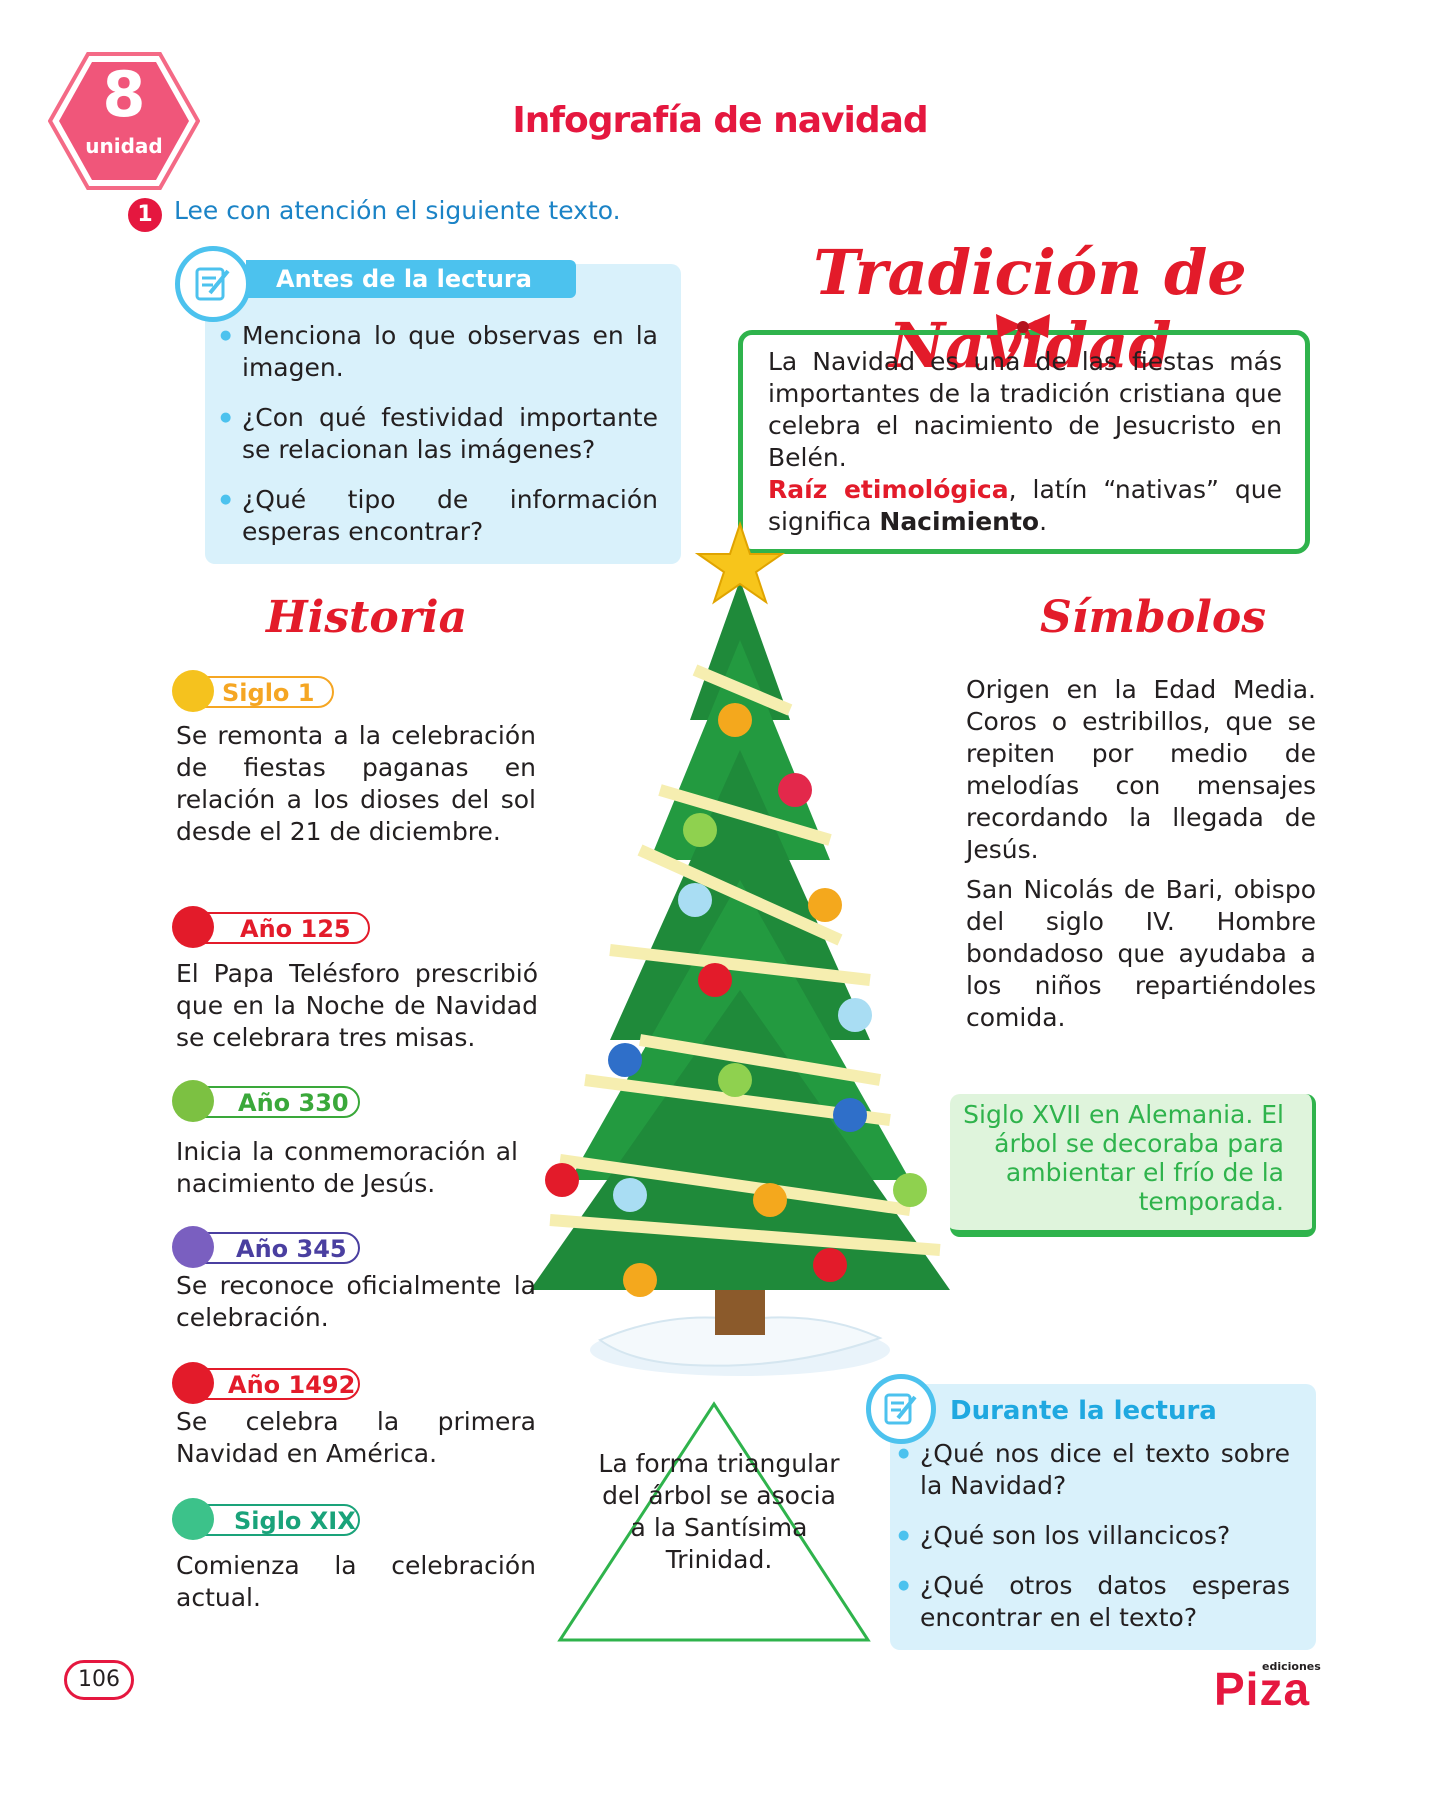  What do you see at coordinates (1083, 1411) in the screenshot?
I see `during-reading-title: Durante la lectura` at bounding box center [1083, 1411].